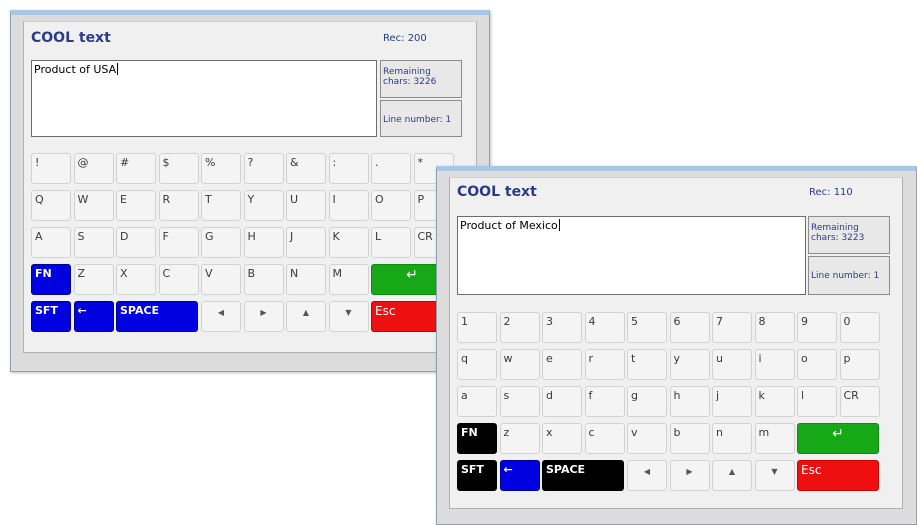 This screenshot has height=525, width=917. I want to click on text-input: Product of USA, so click(204, 98).